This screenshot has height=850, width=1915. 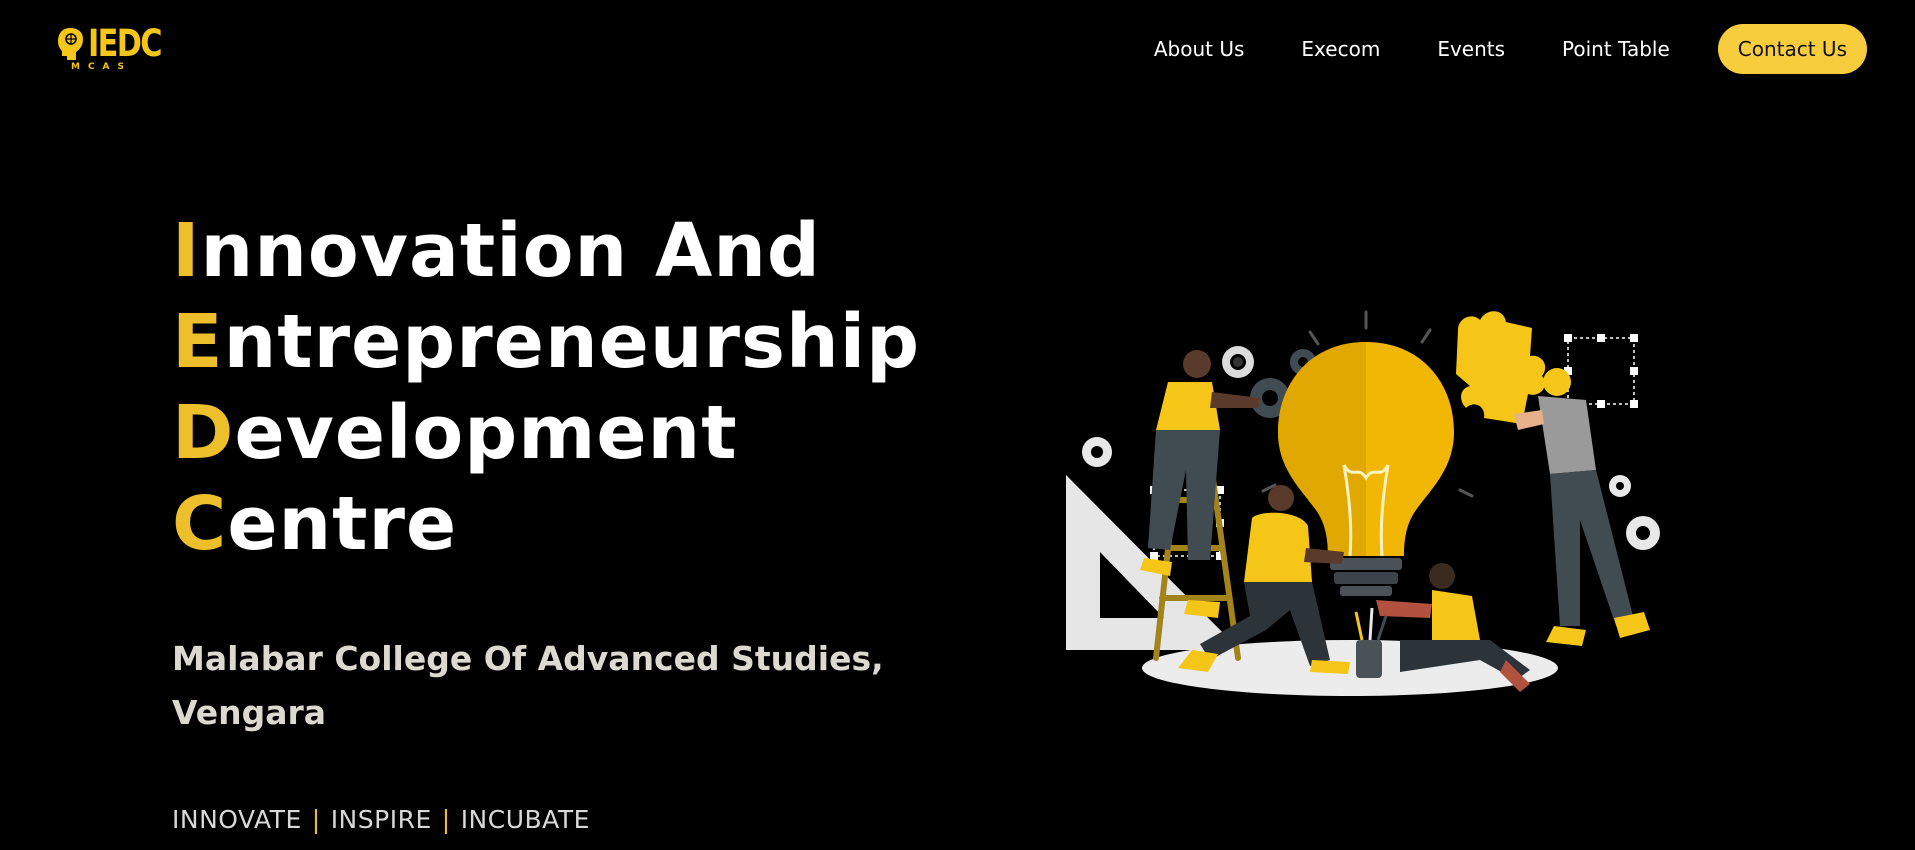 What do you see at coordinates (102, 67) in the screenshot?
I see `logo-subtext: MCAS` at bounding box center [102, 67].